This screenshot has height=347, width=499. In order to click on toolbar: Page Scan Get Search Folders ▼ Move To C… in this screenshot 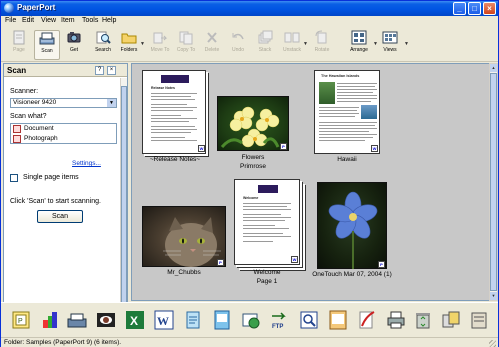, I will do `click(249, 45)`.